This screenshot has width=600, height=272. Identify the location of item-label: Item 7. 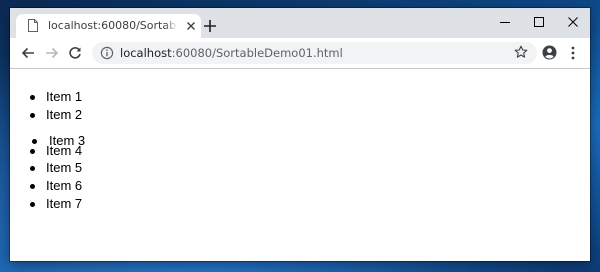
(64, 203).